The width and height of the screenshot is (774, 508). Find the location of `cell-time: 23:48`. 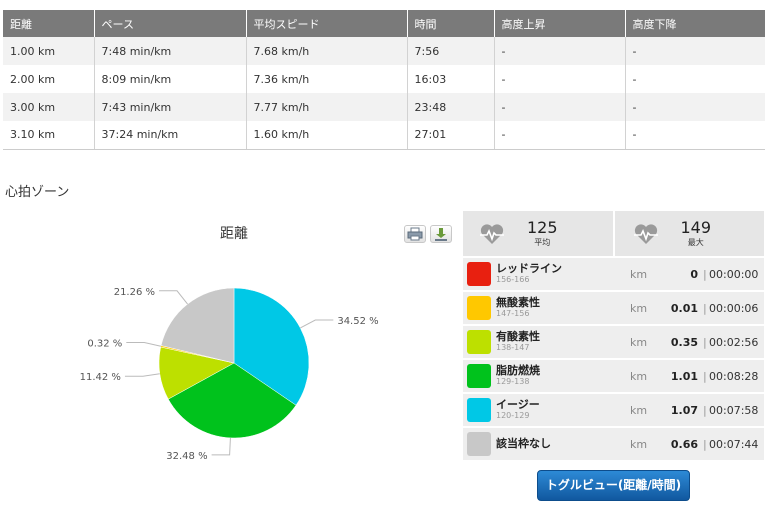

cell-time: 23:48 is located at coordinates (451, 107).